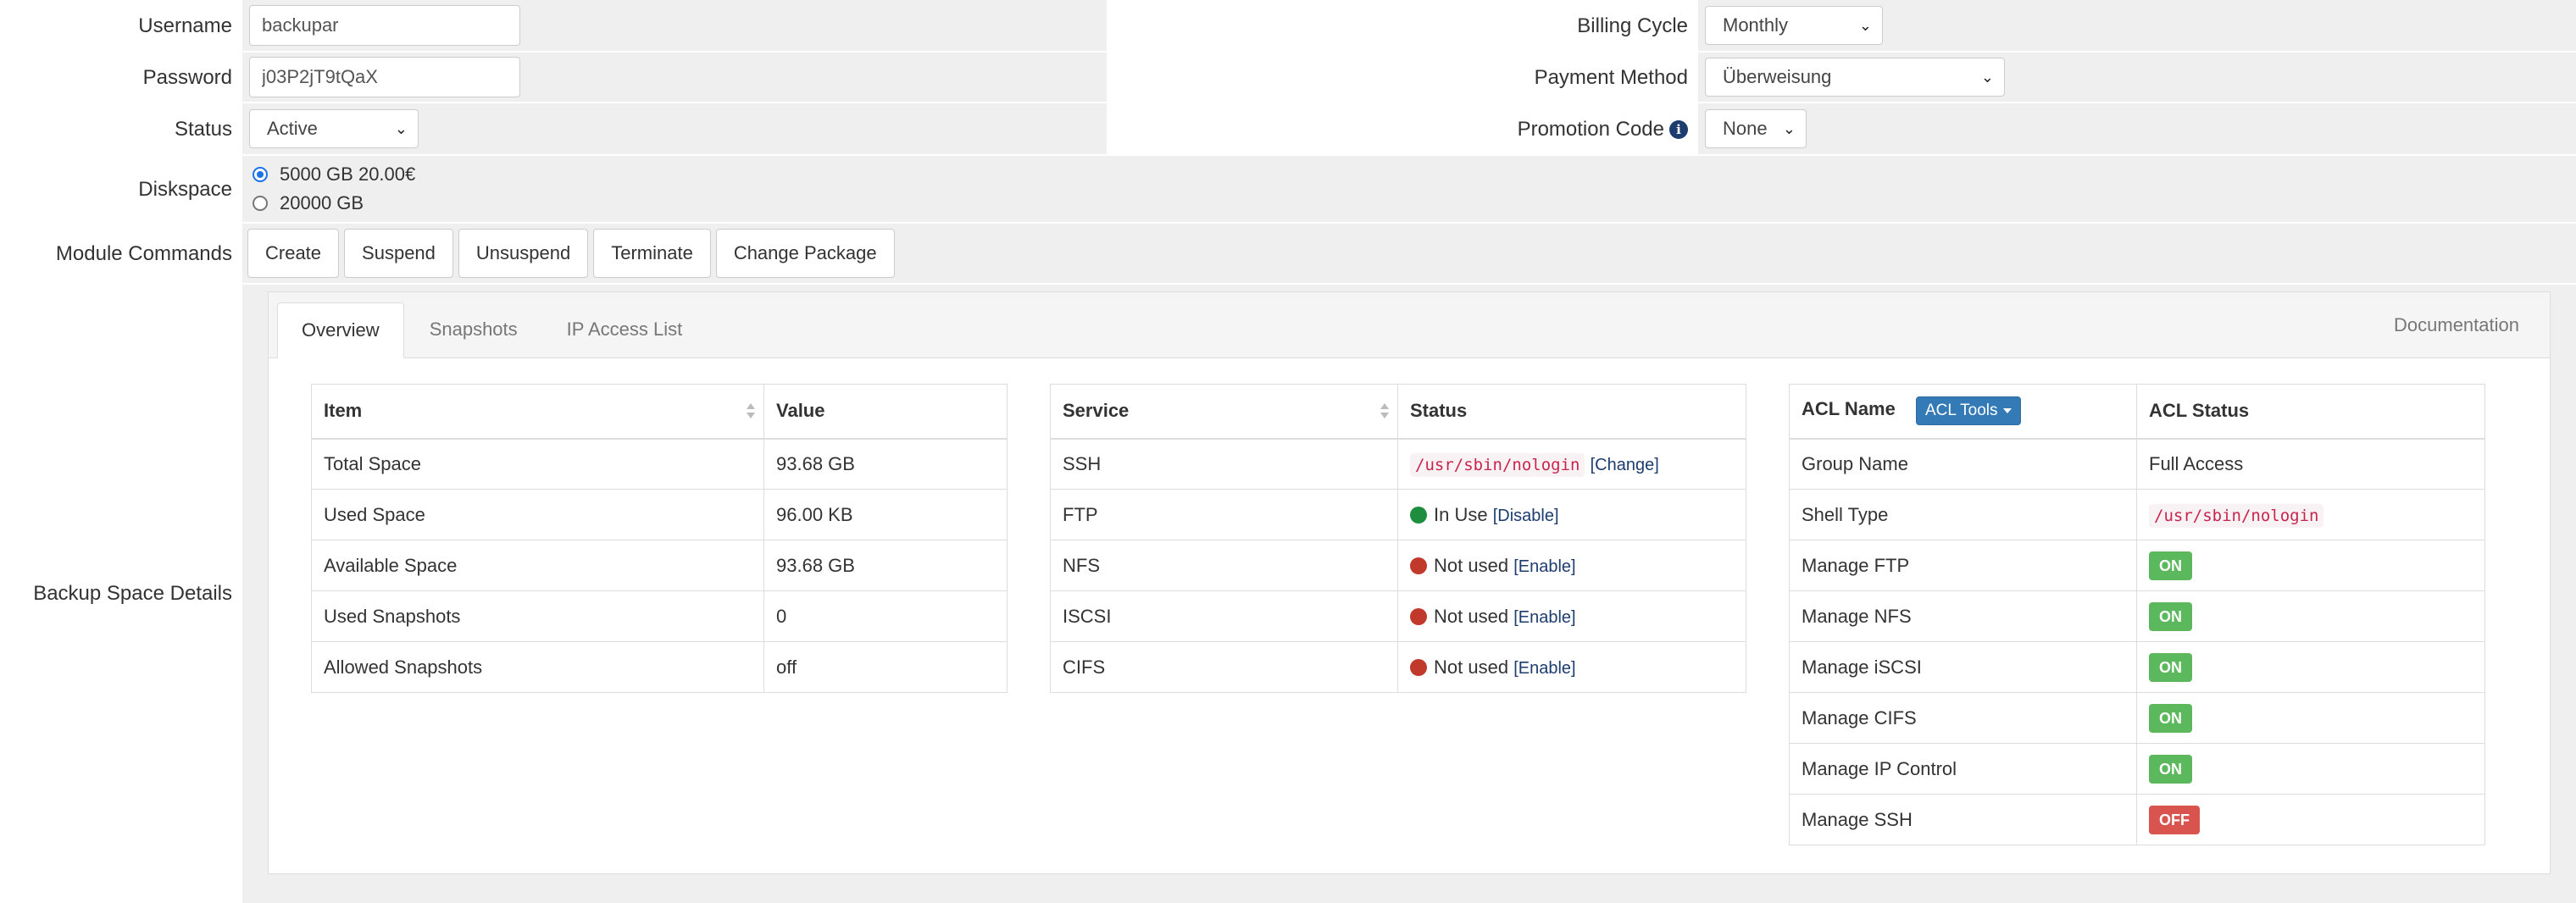 This screenshot has width=2576, height=903. I want to click on acl-name-cell: Shell Type, so click(1963, 514).